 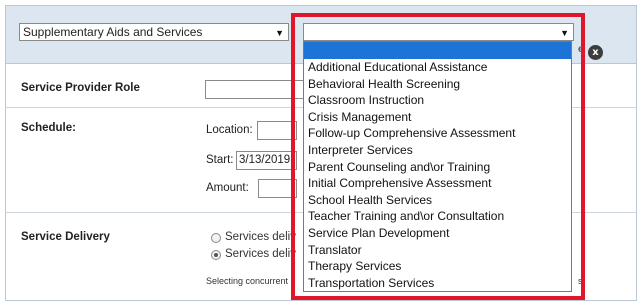 I want to click on concurrent-help-text: Selecting concurrent, so click(x=247, y=281).